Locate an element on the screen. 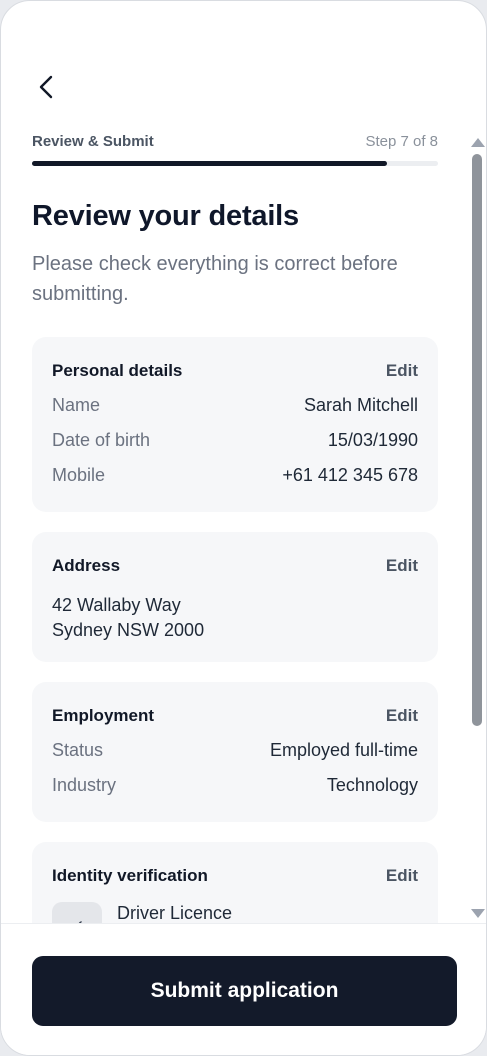  edit-personal-button: Edit is located at coordinates (402, 371).